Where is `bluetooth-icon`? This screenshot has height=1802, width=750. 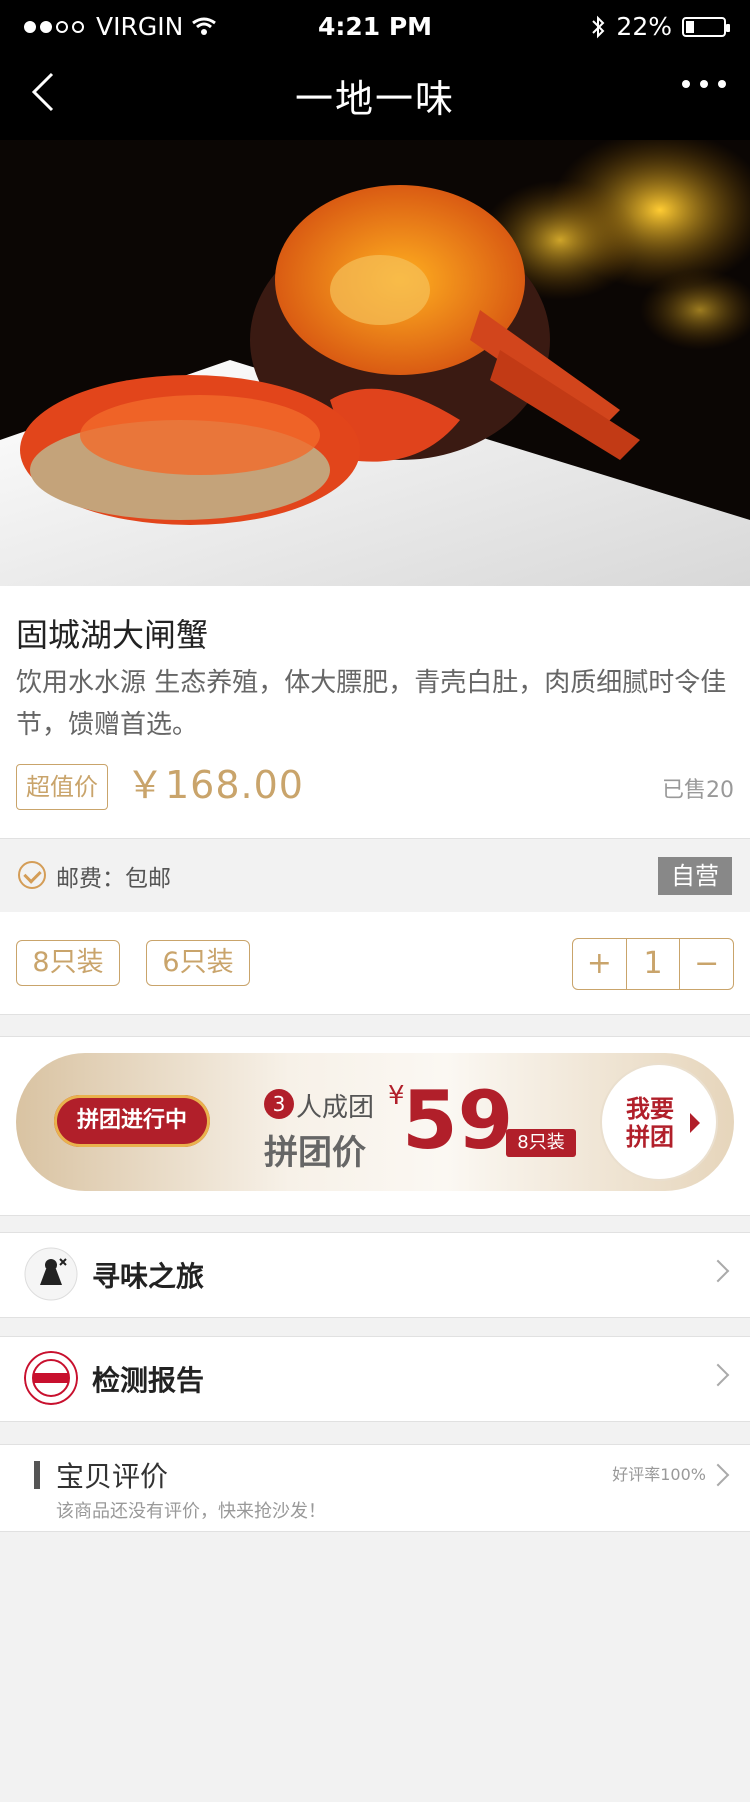 bluetooth-icon is located at coordinates (598, 26).